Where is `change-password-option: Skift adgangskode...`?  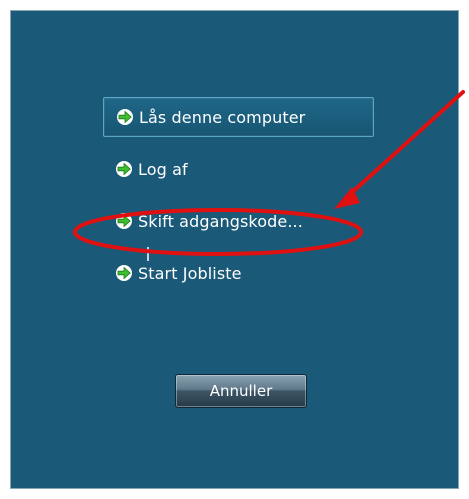
change-password-option: Skift adgangskode... is located at coordinates (238, 221).